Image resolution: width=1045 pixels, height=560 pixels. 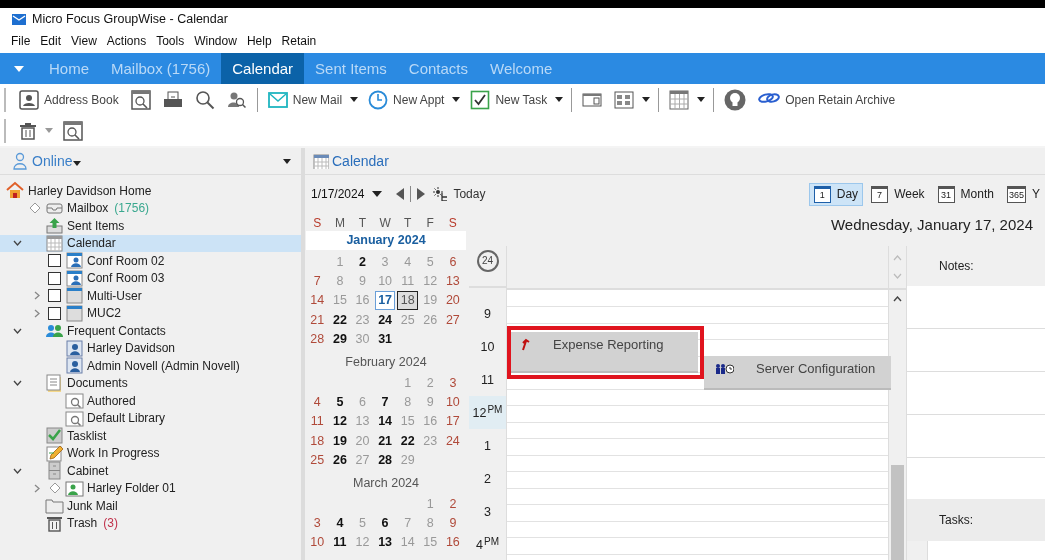 What do you see at coordinates (19, 68) in the screenshot?
I see `menu-caret-icon` at bounding box center [19, 68].